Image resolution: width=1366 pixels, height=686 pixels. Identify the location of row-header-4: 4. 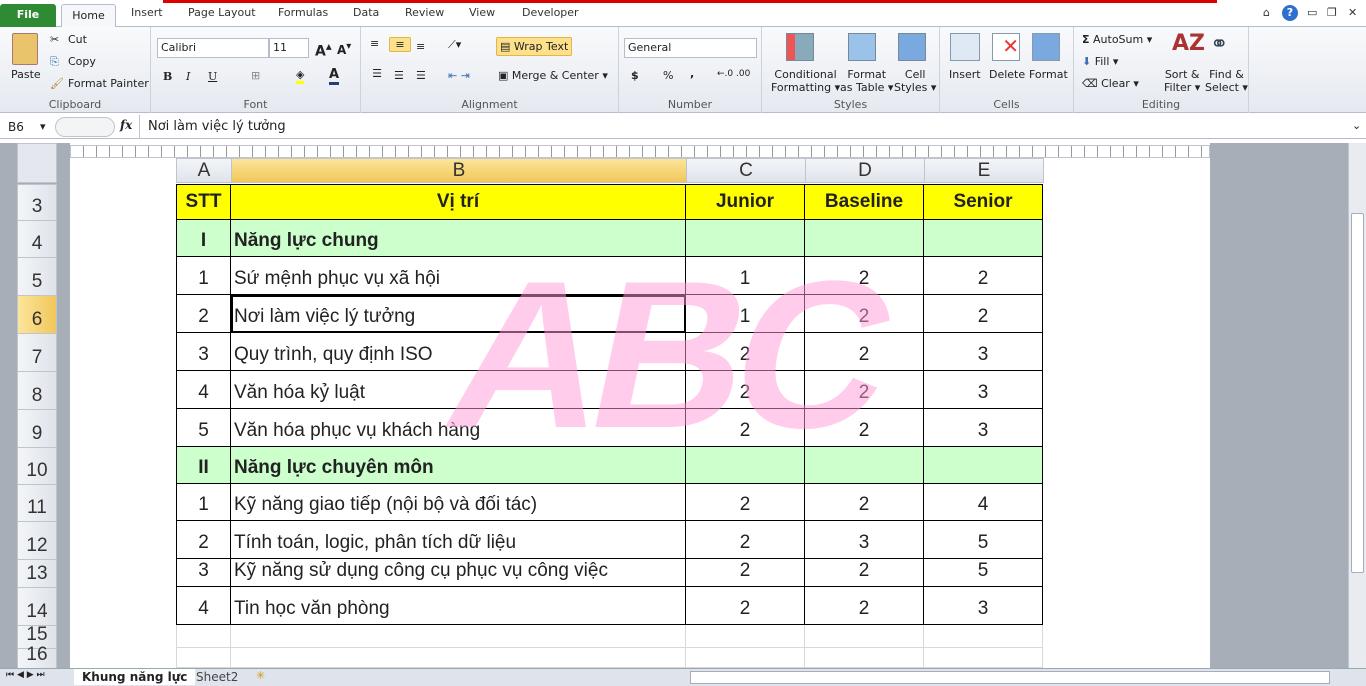
(37, 239).